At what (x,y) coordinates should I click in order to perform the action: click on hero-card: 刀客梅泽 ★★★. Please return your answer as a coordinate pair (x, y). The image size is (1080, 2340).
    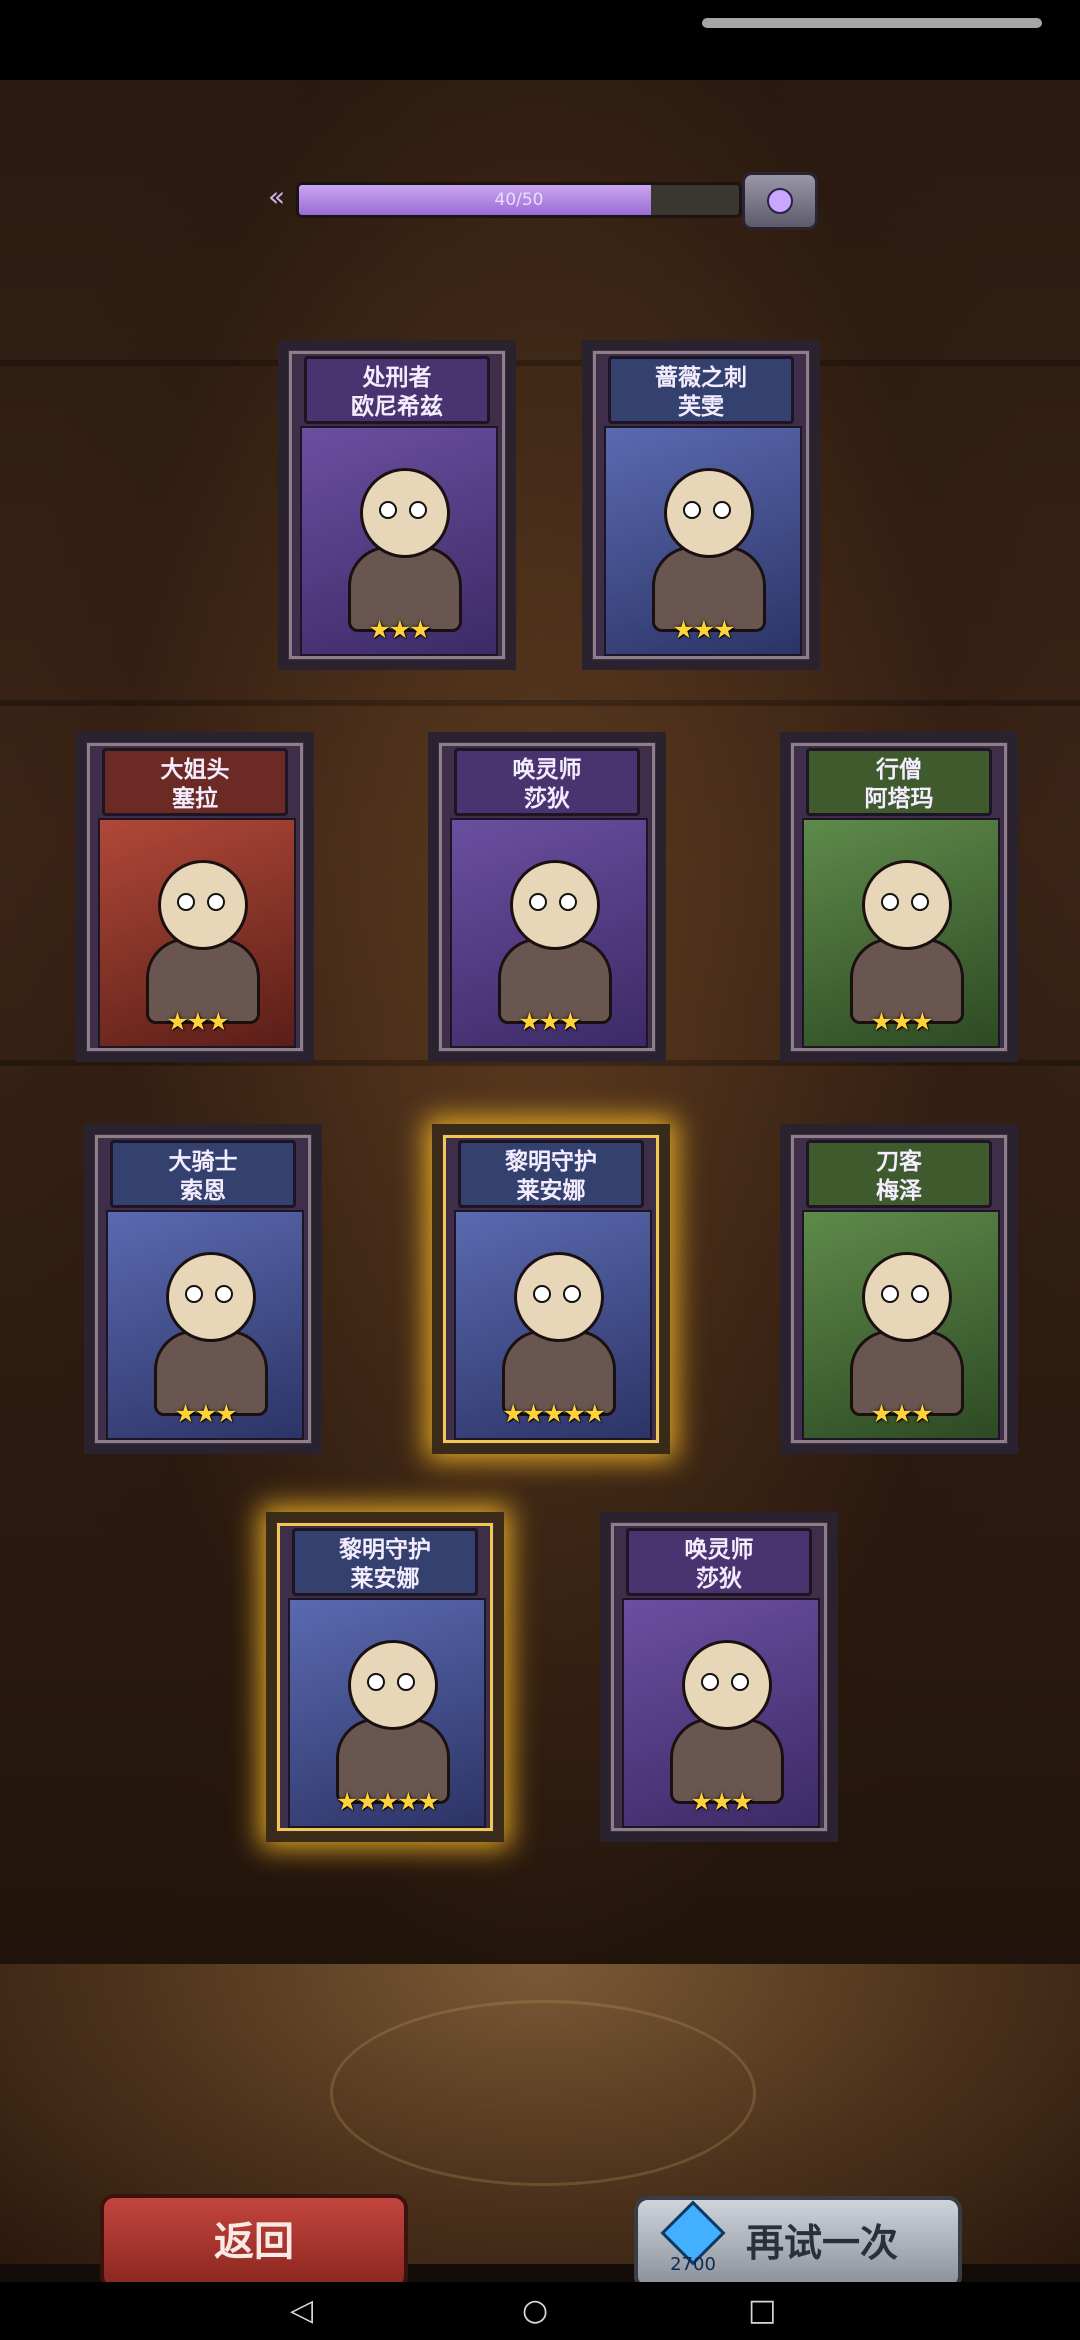
    Looking at the image, I should click on (899, 1289).